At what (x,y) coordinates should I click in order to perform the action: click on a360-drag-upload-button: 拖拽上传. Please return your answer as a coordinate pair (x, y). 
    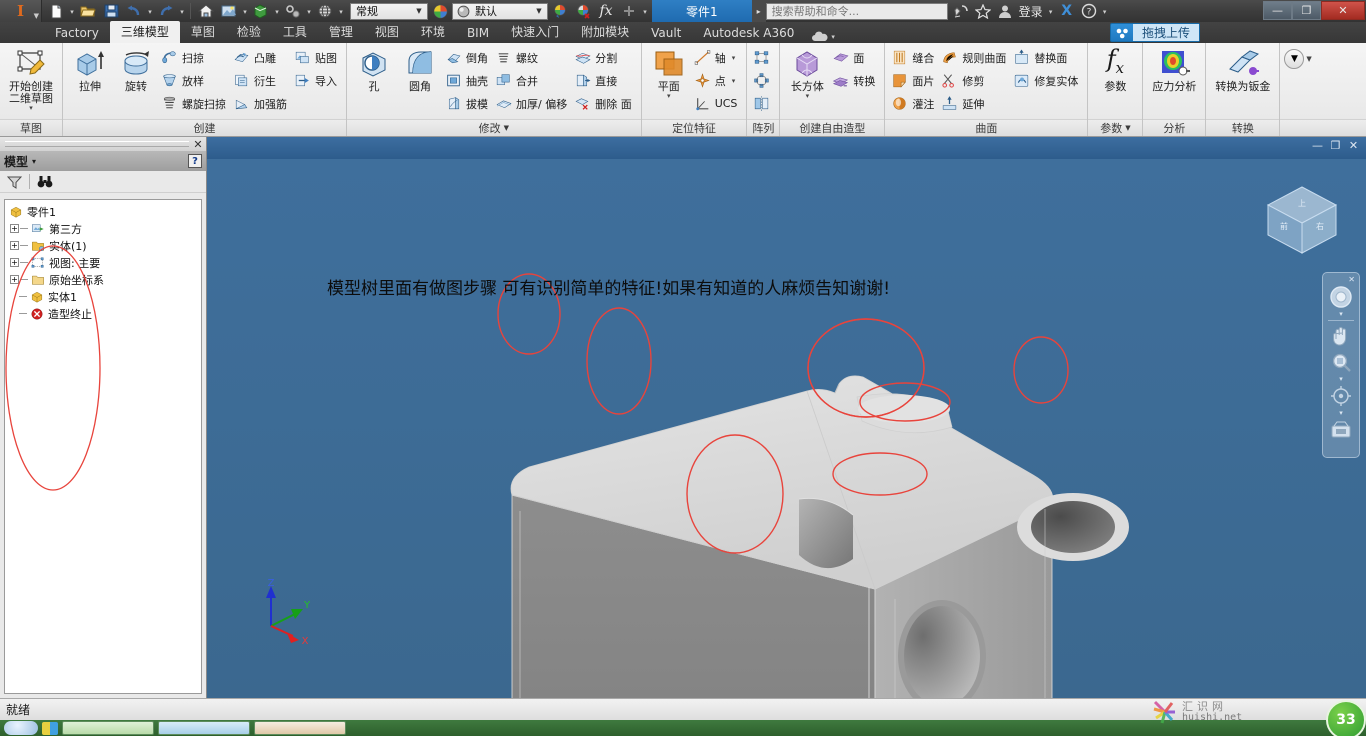
    Looking at the image, I should click on (1155, 32).